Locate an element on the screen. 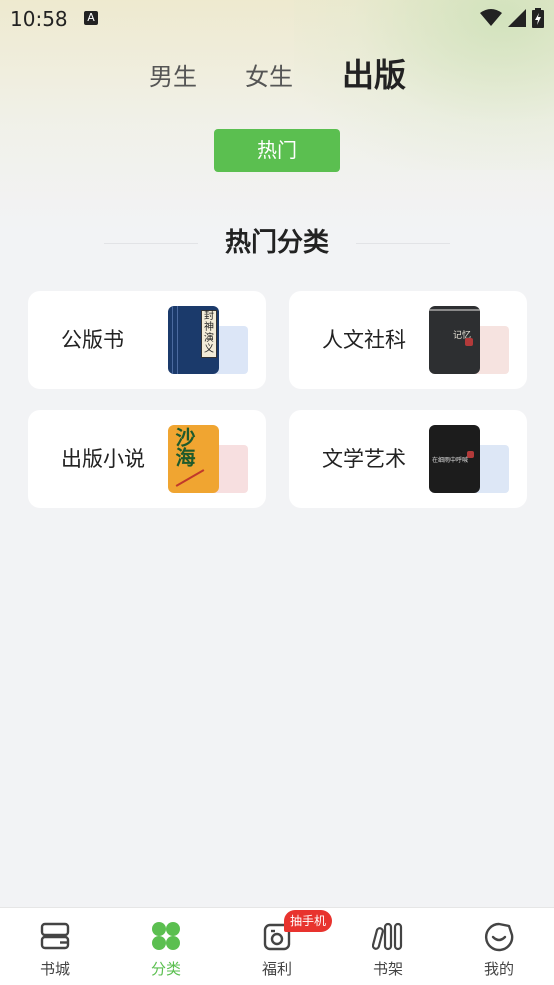  category-label: 文学艺术 is located at coordinates (364, 459).